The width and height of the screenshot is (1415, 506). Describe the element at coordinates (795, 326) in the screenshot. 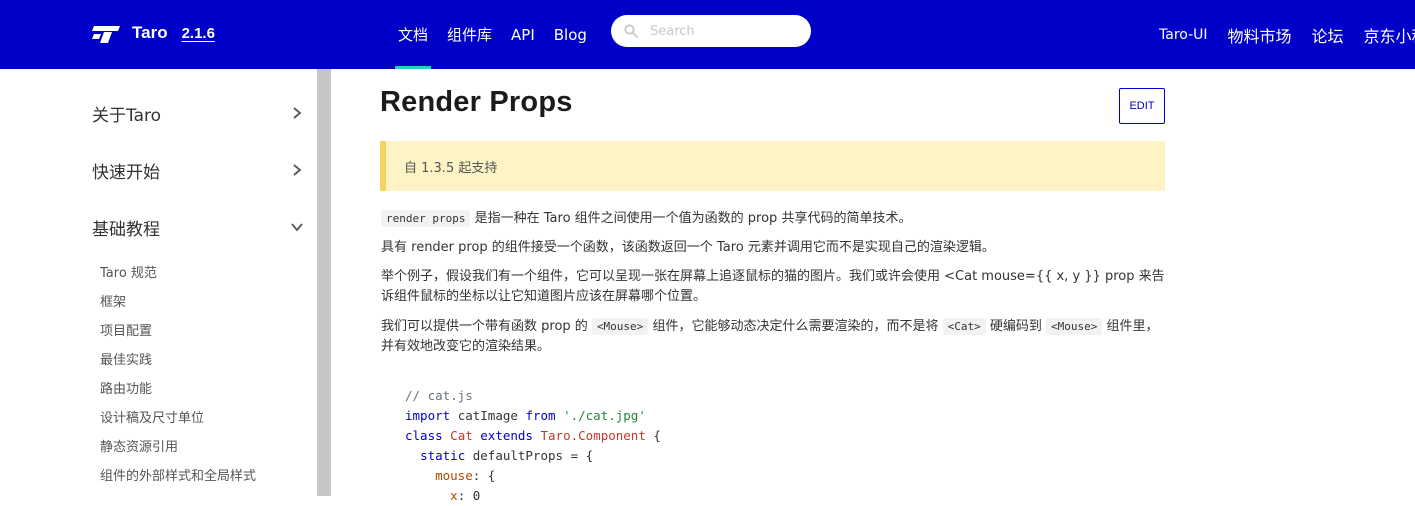

I see `paragraph-text: 组件，它能够动态决定什么需要渲染的，而不是将` at that location.